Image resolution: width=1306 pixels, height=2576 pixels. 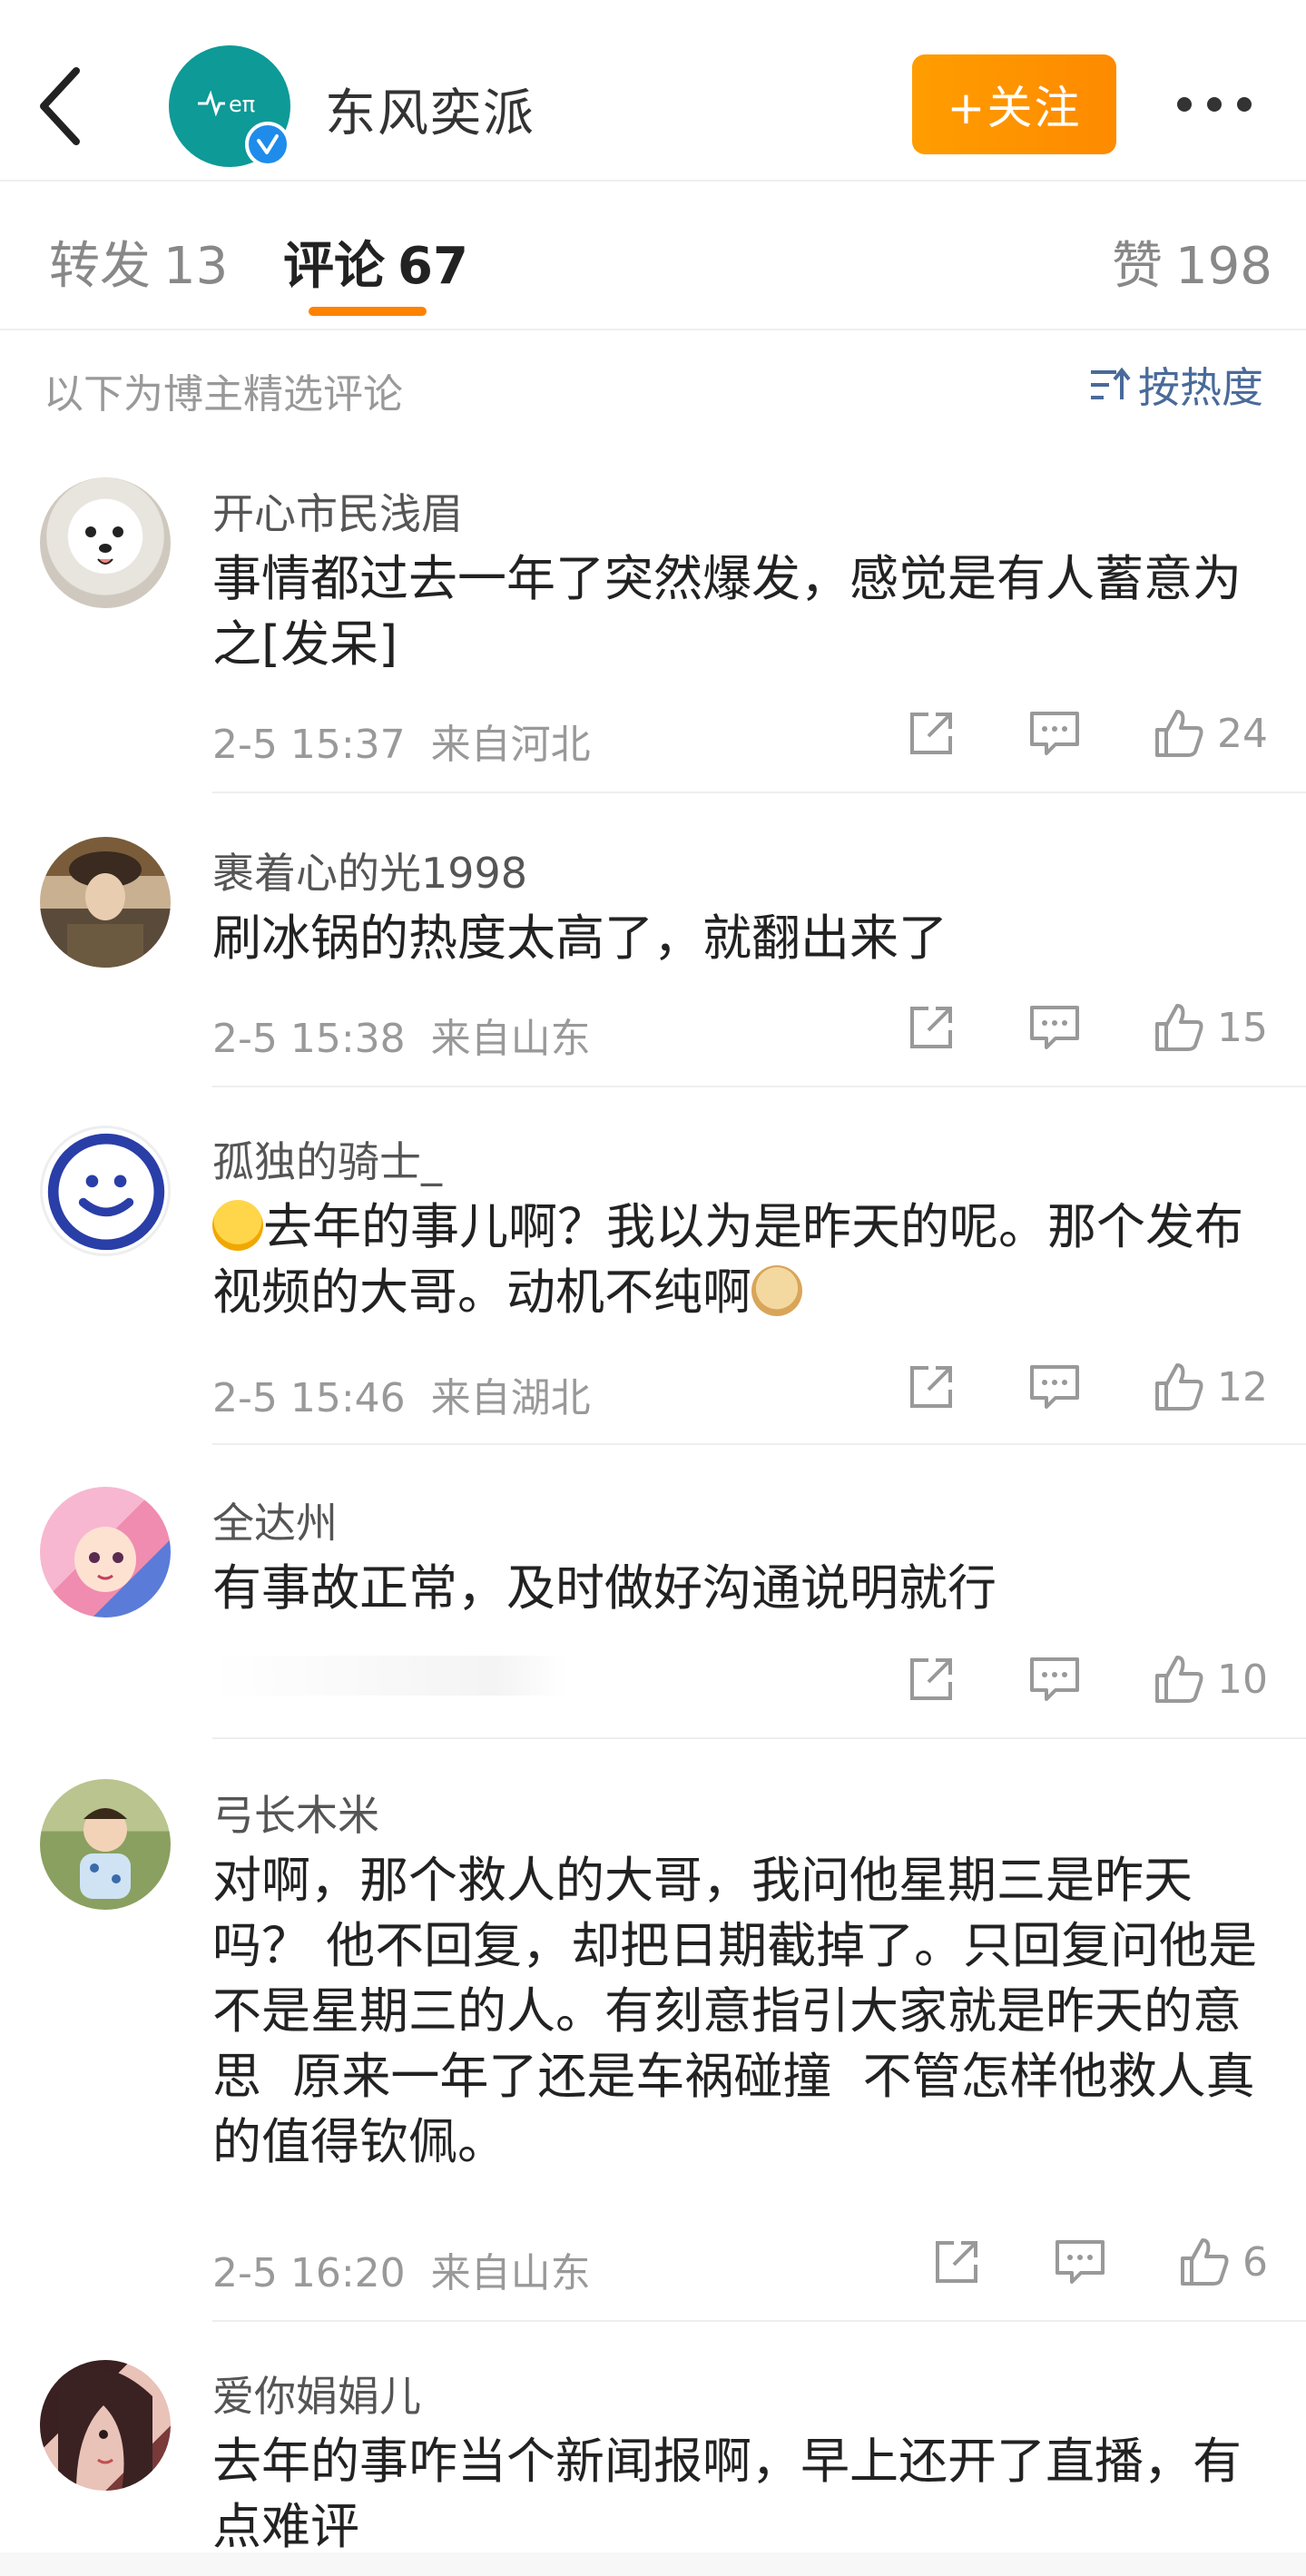 What do you see at coordinates (309, 1398) in the screenshot?
I see `comment-time: 2-5 15:46` at bounding box center [309, 1398].